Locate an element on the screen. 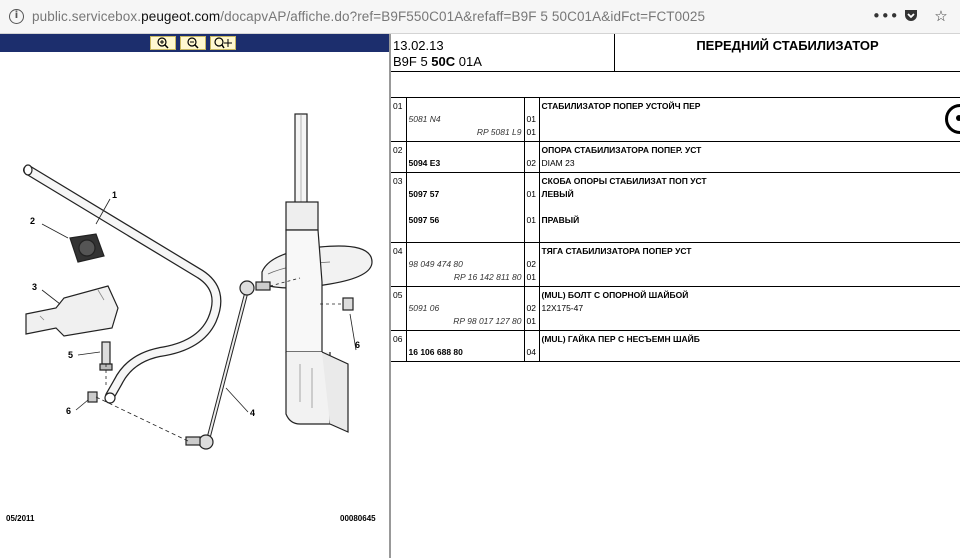  zoom-out-icon is located at coordinates (193, 43).